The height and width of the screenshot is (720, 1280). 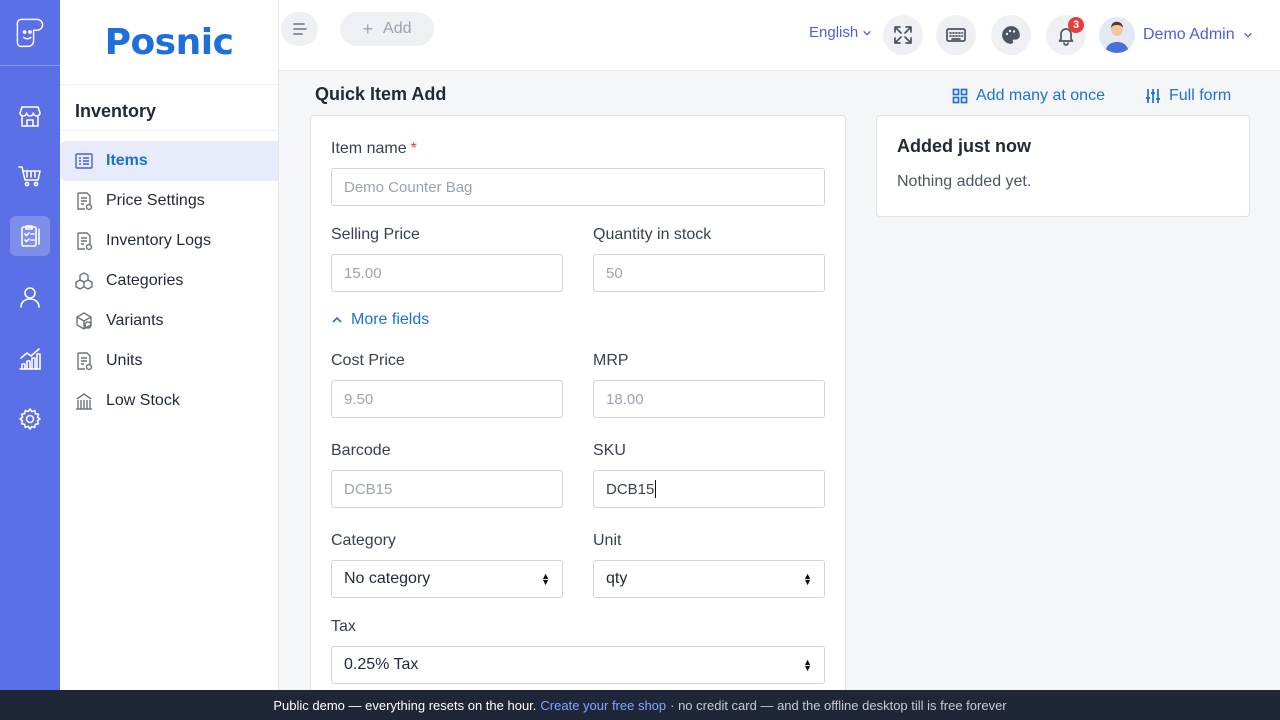 I want to click on inventory-clipboard-icon, so click(x=30, y=236).